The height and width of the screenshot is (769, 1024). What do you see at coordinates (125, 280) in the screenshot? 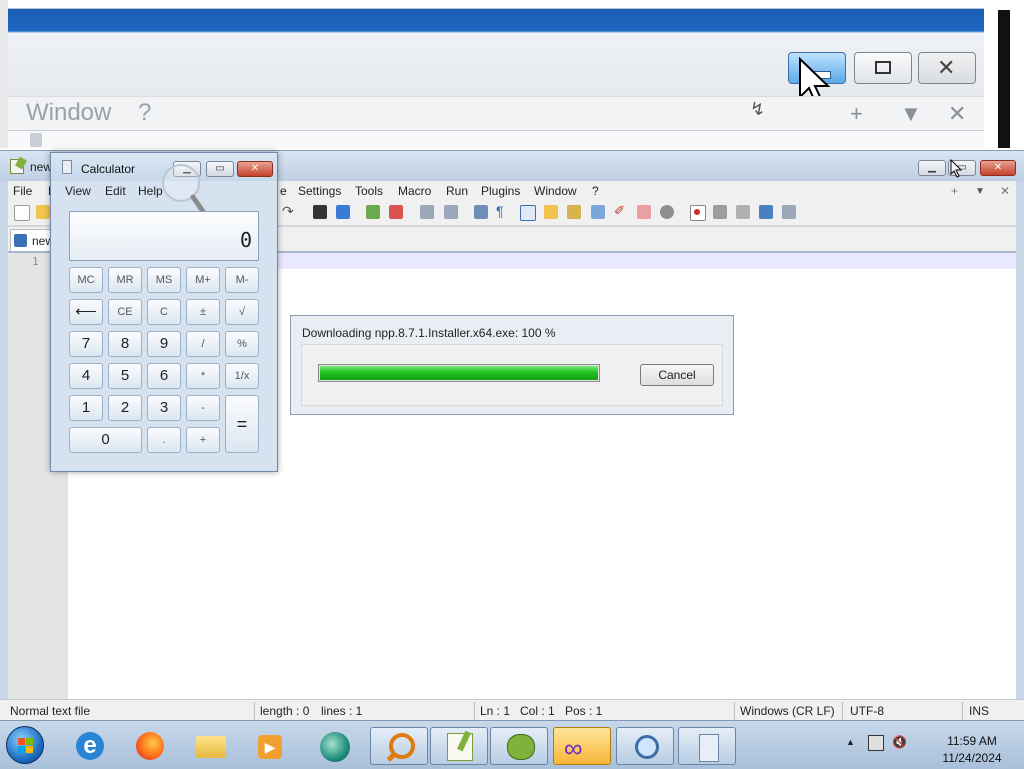
I see `calc-mr-button: MR` at bounding box center [125, 280].